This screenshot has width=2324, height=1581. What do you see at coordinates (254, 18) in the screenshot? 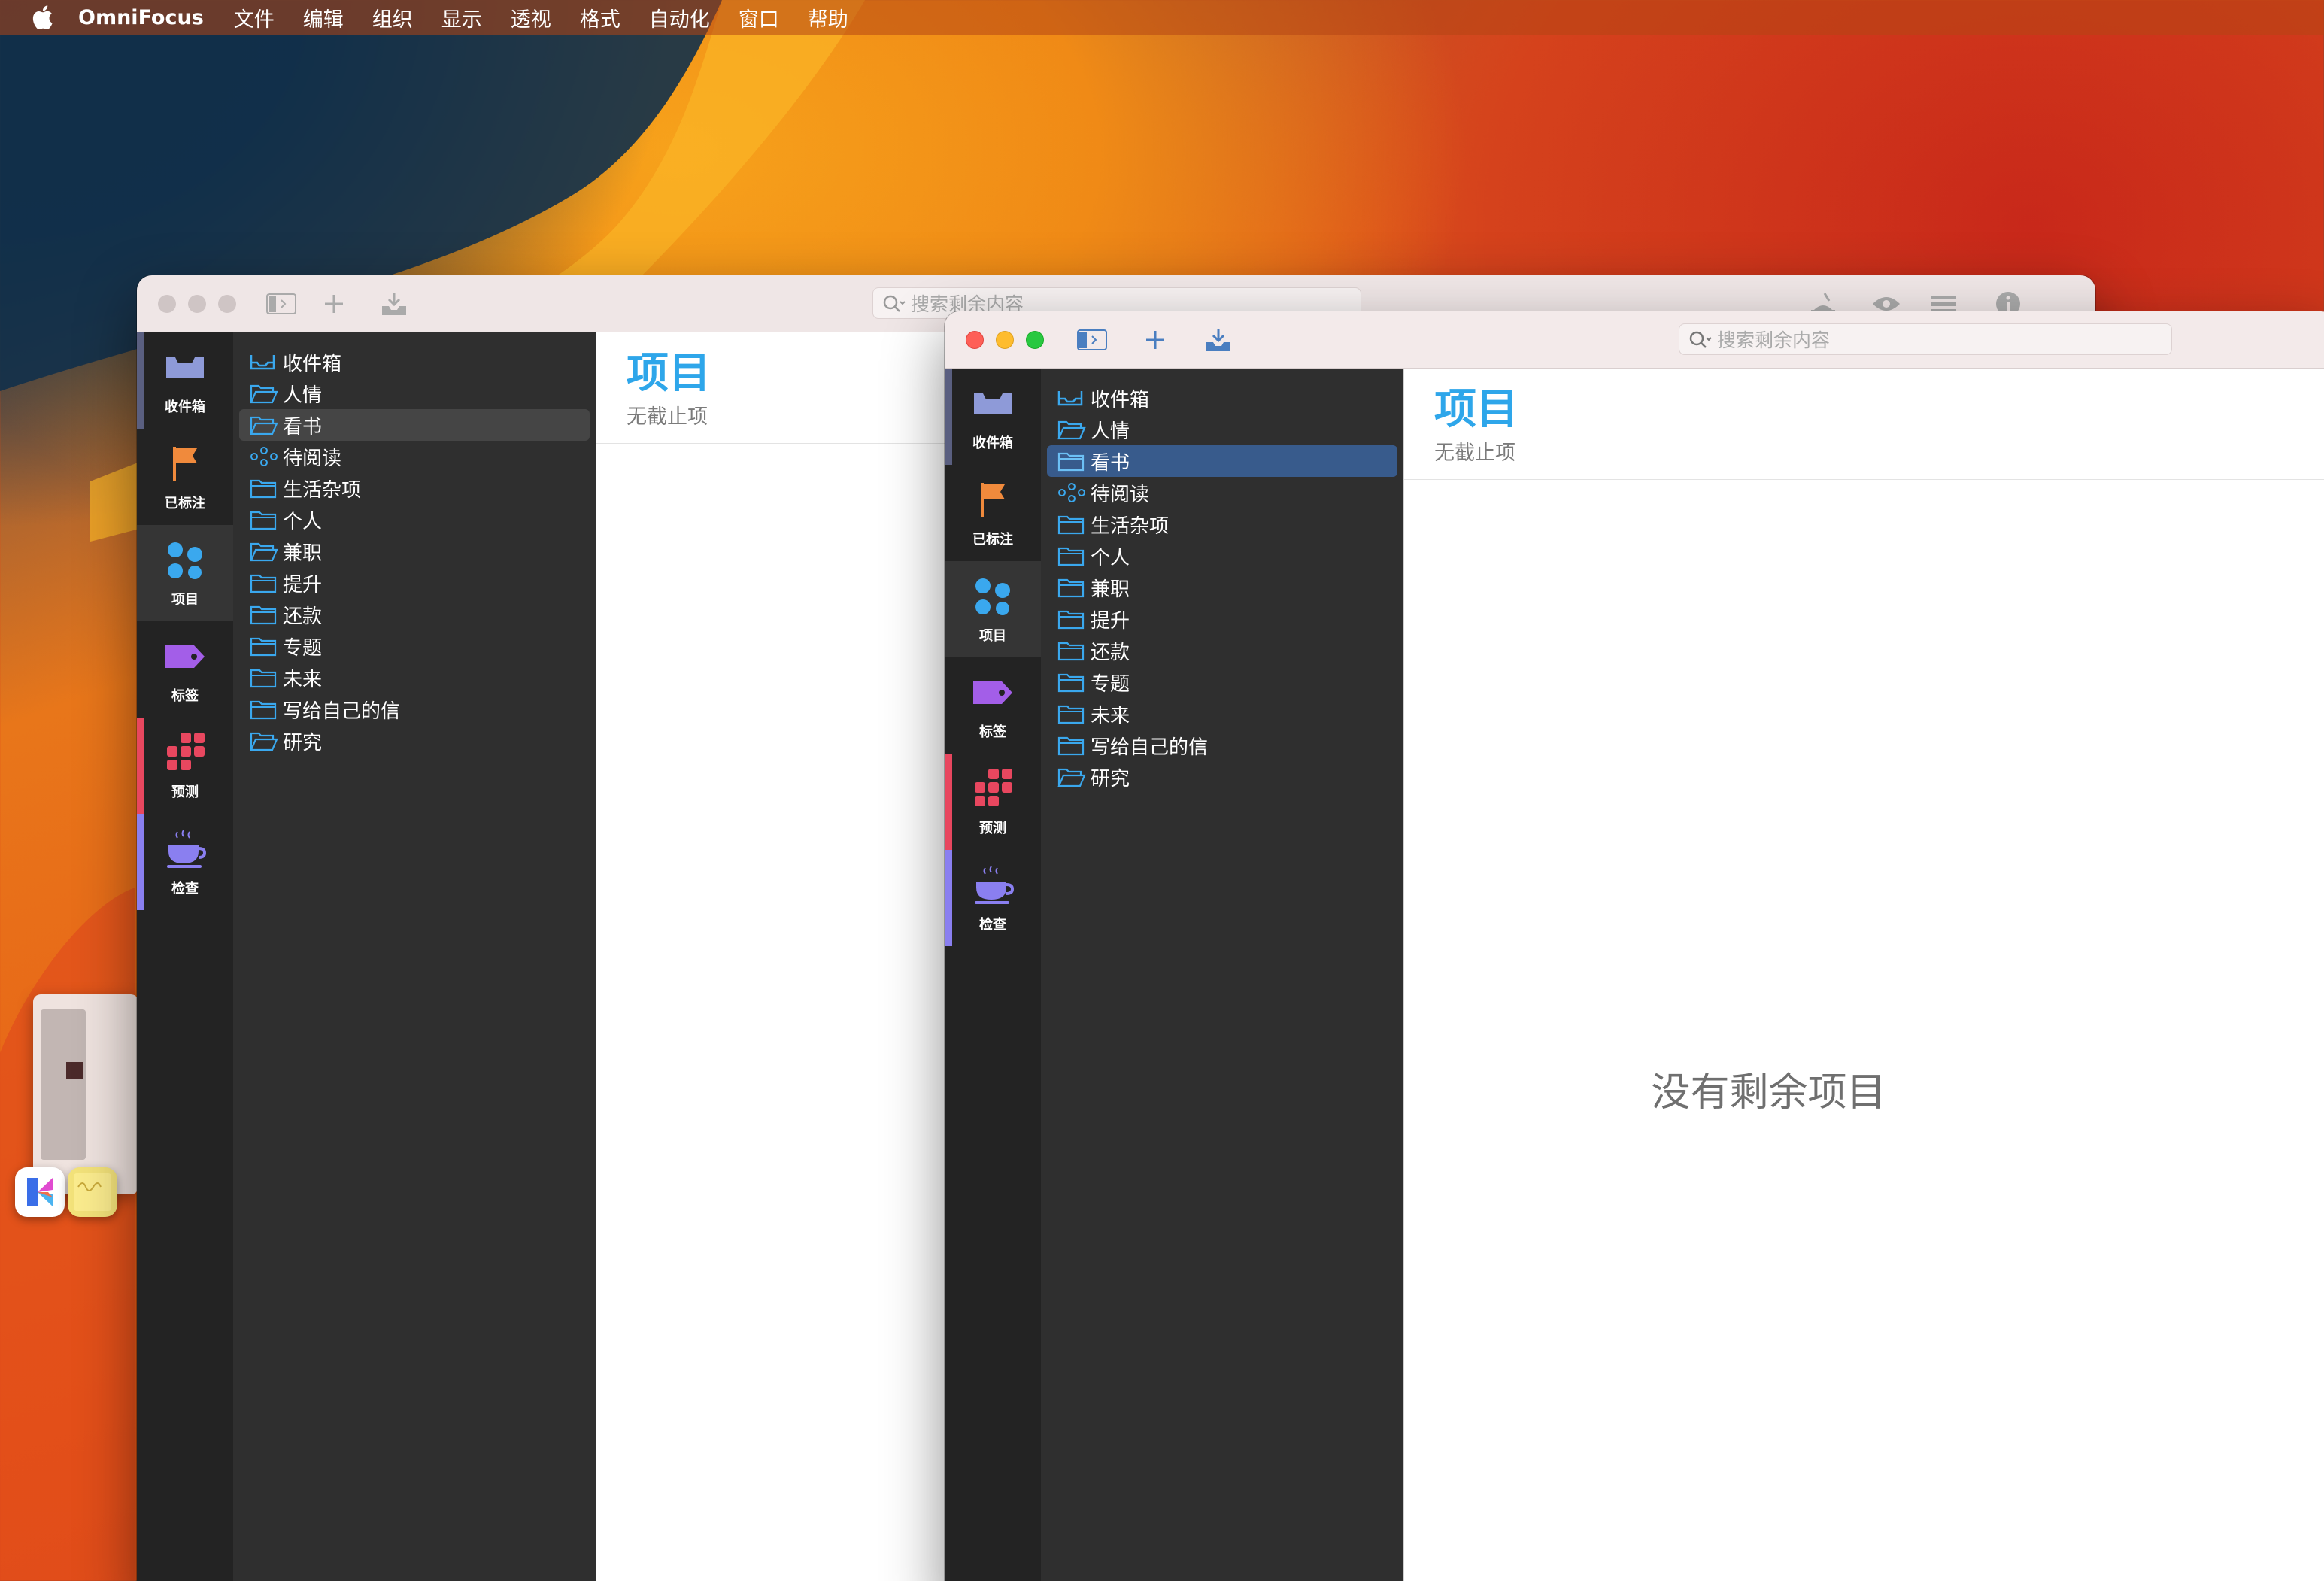
I see `menu-file: 文件` at bounding box center [254, 18].